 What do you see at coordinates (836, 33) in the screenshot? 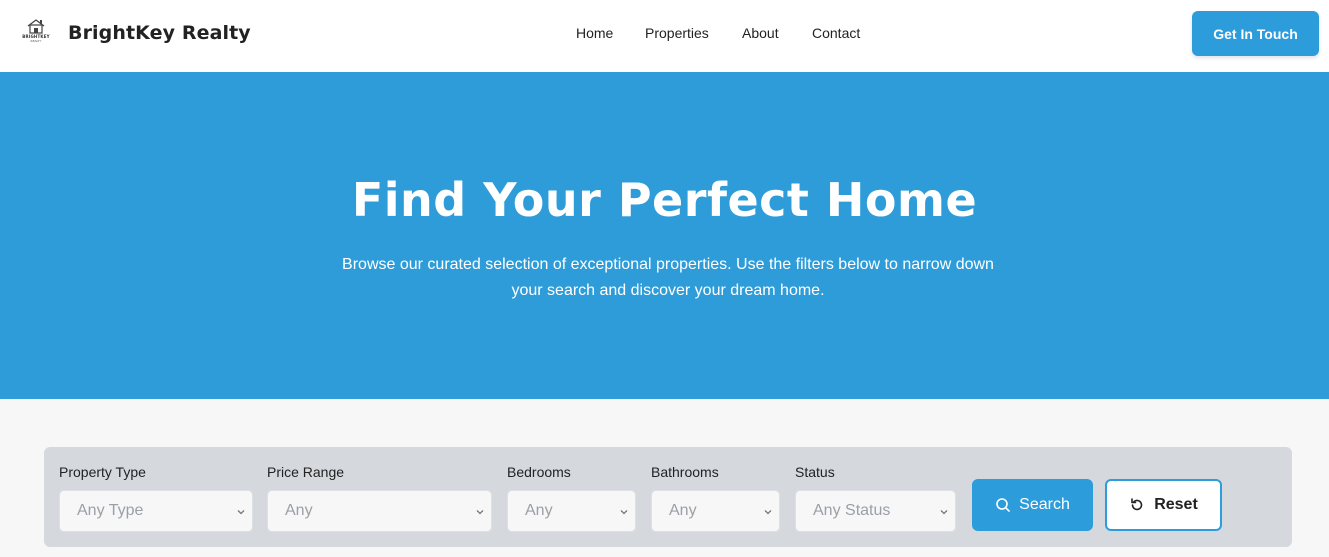
I see `nav-contact: Contact` at bounding box center [836, 33].